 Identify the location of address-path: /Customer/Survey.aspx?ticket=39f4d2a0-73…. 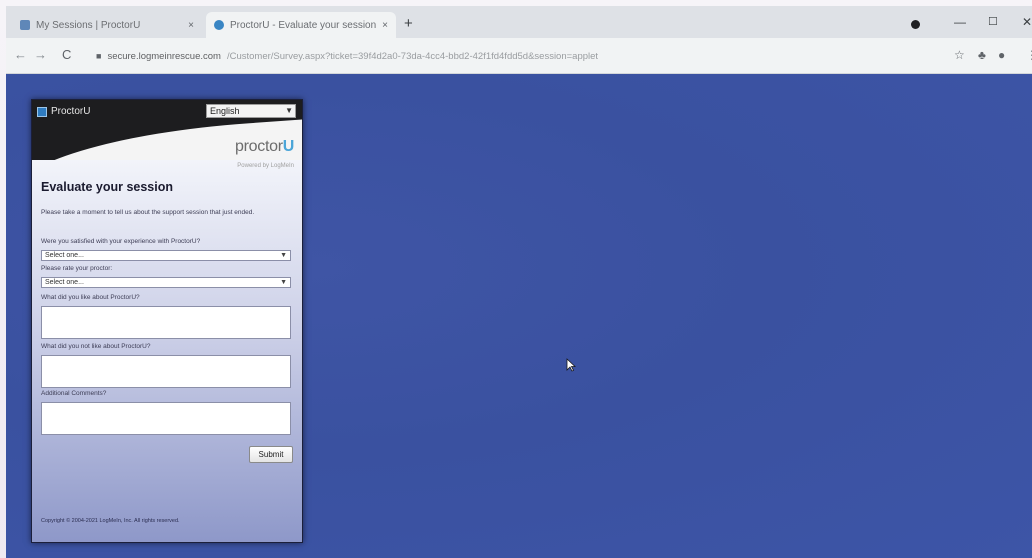
(412, 56).